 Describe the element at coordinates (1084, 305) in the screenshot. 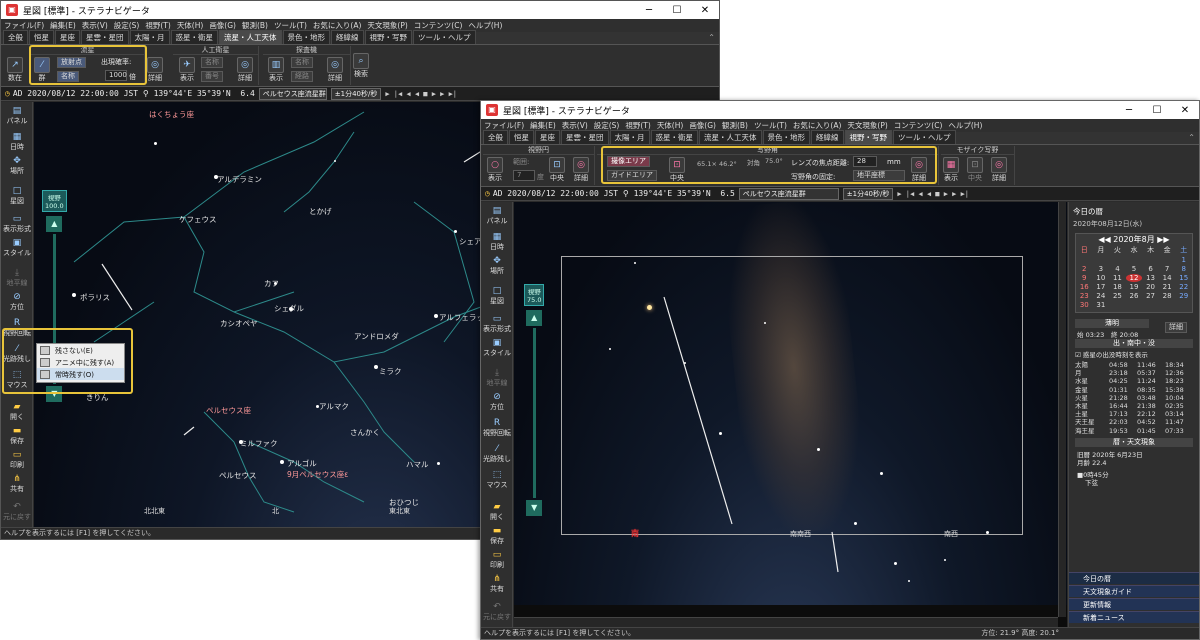

I see `calendar-day: 30` at that location.